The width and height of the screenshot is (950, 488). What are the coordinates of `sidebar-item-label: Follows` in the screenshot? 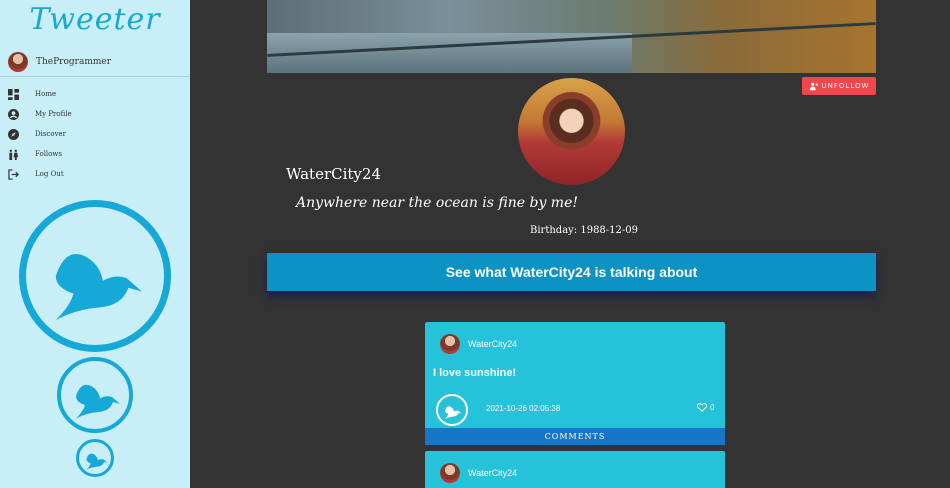 It's located at (48, 154).